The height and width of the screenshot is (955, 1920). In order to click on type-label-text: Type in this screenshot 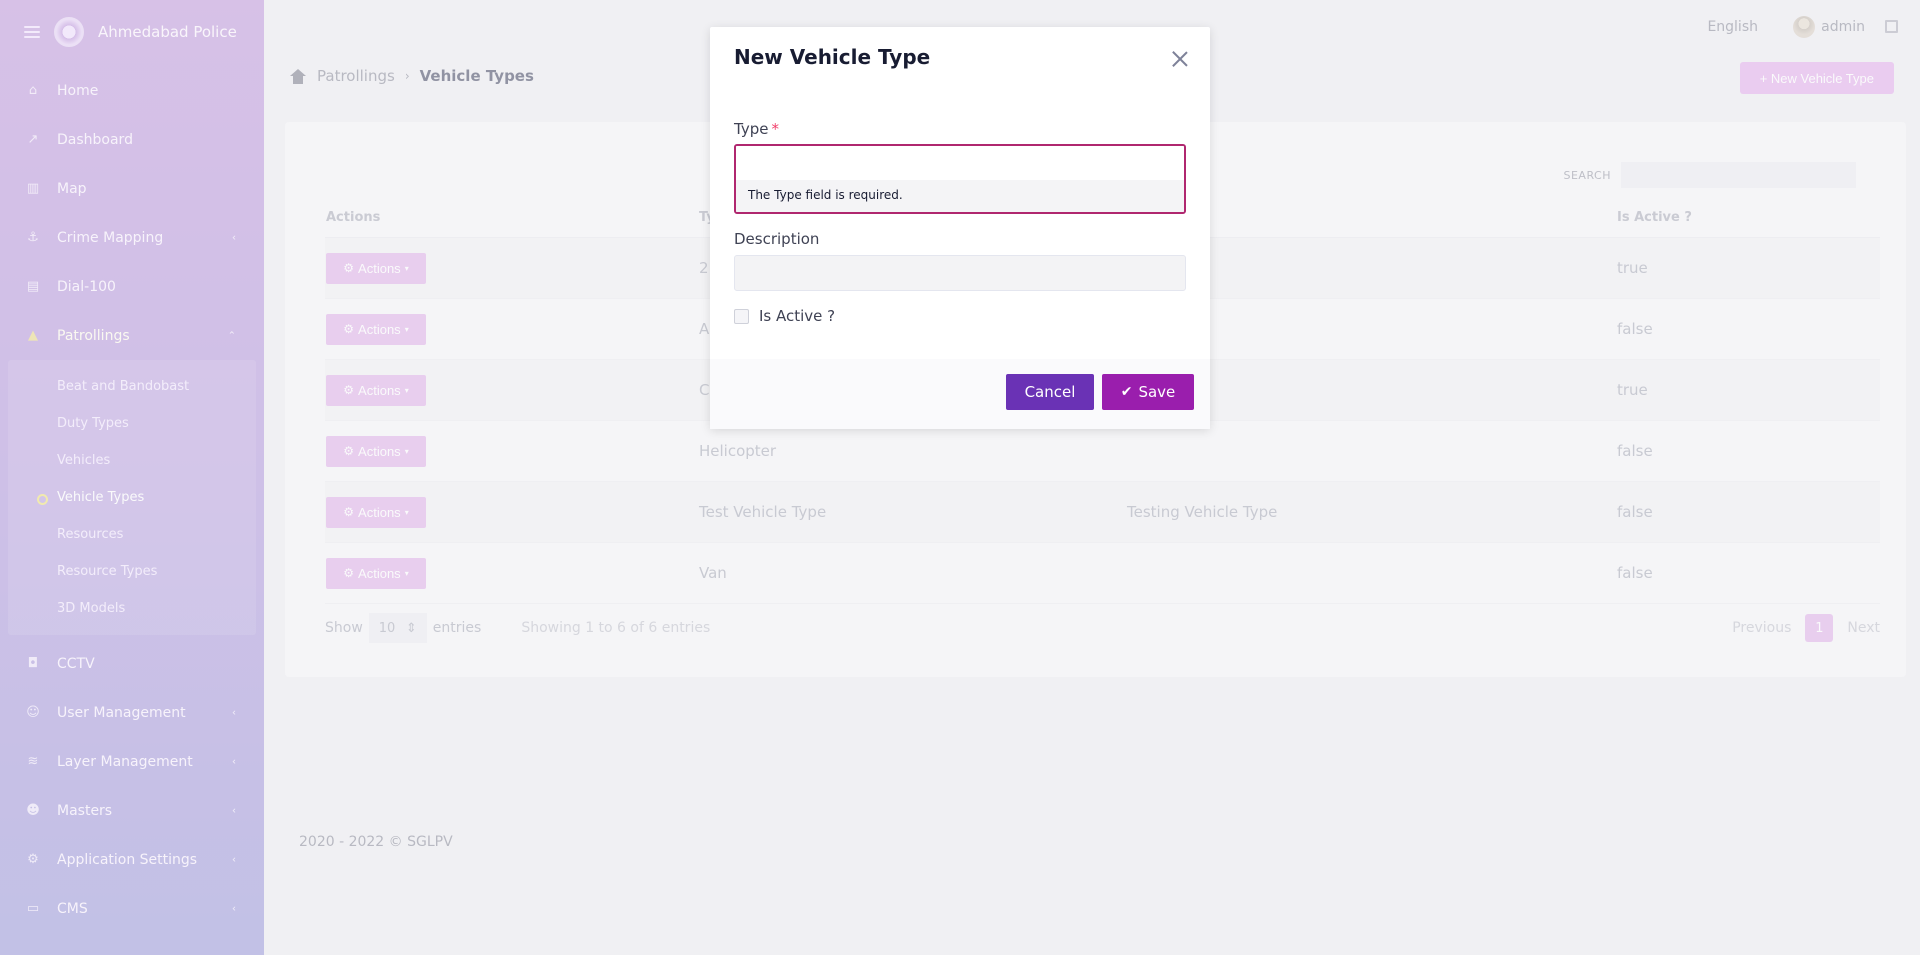, I will do `click(751, 129)`.